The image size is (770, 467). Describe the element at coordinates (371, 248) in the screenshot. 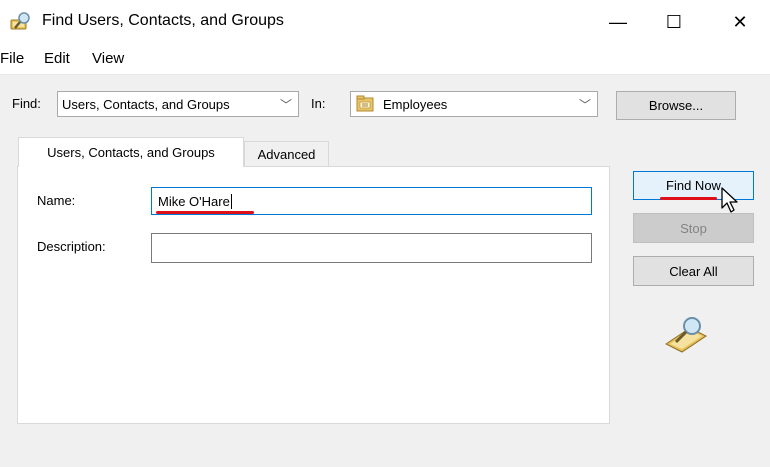

I see `description-input` at that location.